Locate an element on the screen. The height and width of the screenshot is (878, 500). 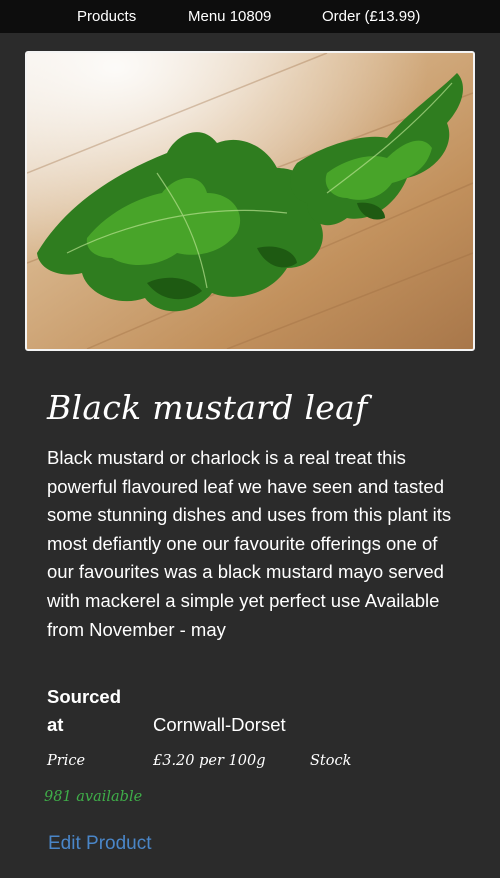
nav-order-link: Order (£13.99) is located at coordinates (371, 16).